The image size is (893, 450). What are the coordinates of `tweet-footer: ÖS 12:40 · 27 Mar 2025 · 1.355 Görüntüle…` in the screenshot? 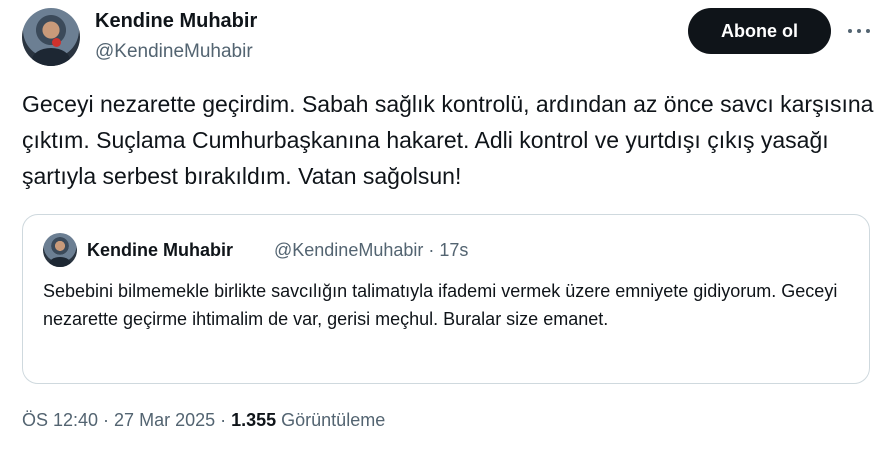 It's located at (203, 420).